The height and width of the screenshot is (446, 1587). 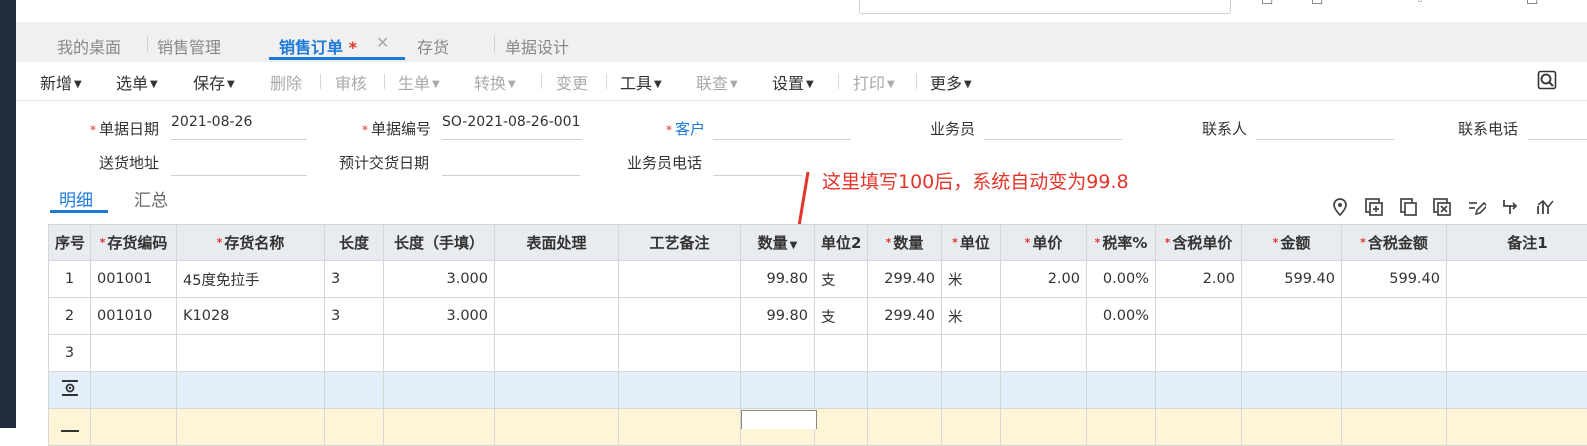 What do you see at coordinates (134, 279) in the screenshot?
I see `cell-inventory-code: 001001` at bounding box center [134, 279].